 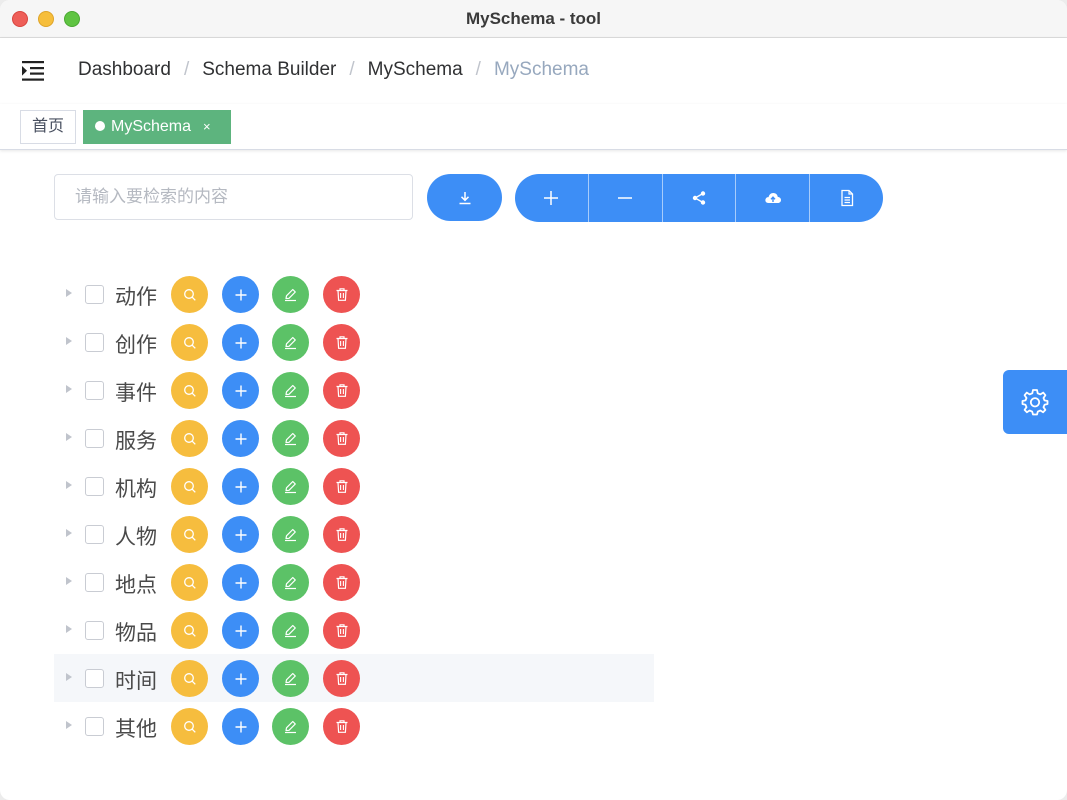 I want to click on tree-node: 物品, so click(x=354, y=630).